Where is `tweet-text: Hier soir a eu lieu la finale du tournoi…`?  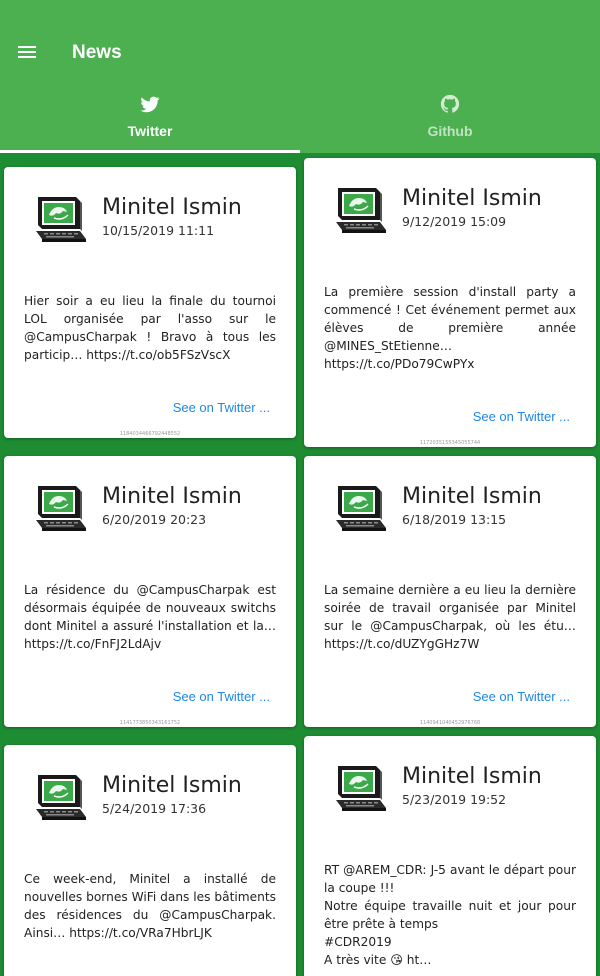 tweet-text: Hier soir a eu lieu la finale du tournoi… is located at coordinates (150, 328).